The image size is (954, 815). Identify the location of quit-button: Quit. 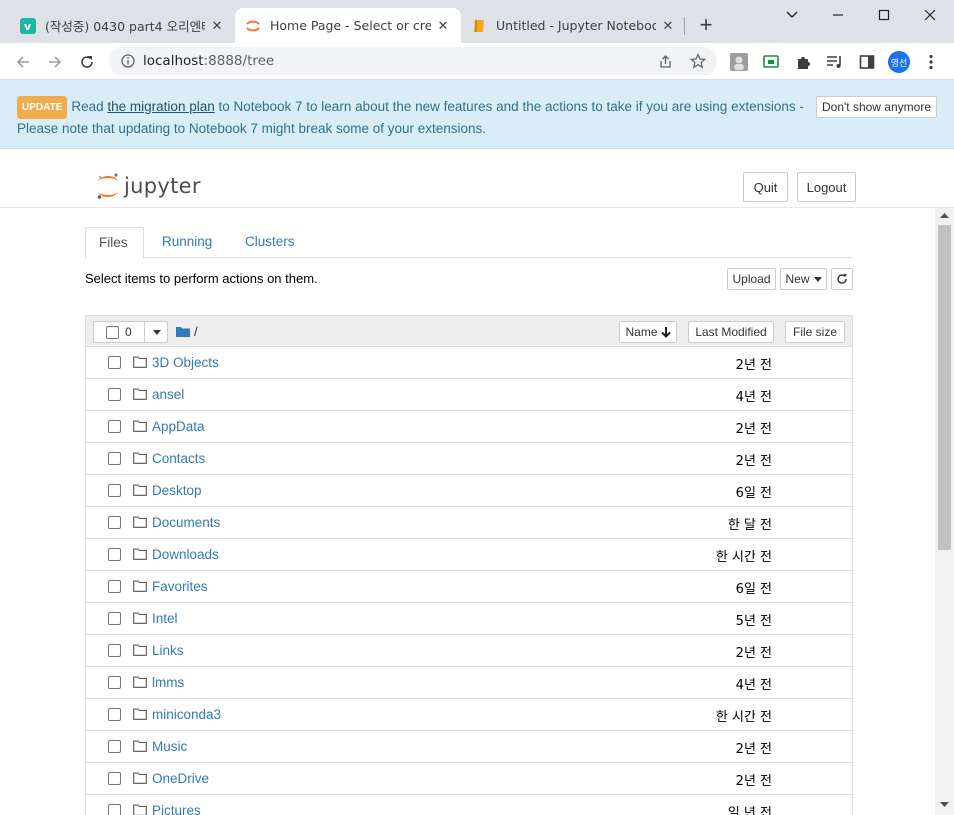
(765, 187).